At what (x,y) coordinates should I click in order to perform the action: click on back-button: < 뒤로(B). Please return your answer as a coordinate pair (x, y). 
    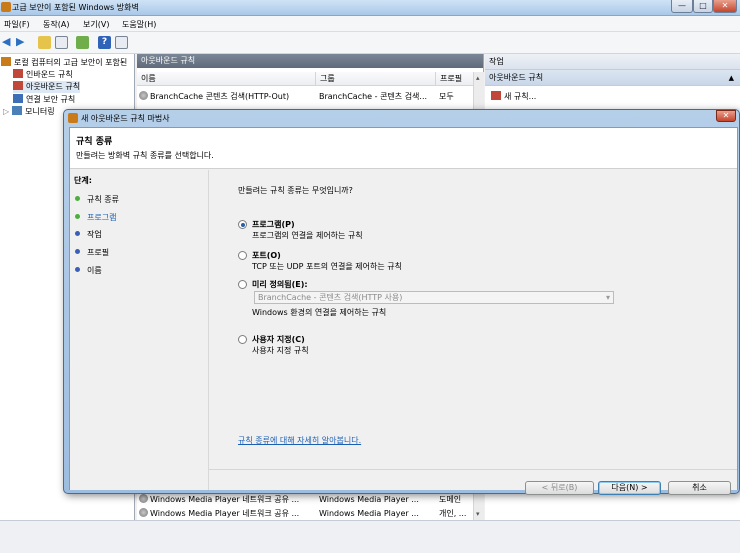
    Looking at the image, I should click on (559, 488).